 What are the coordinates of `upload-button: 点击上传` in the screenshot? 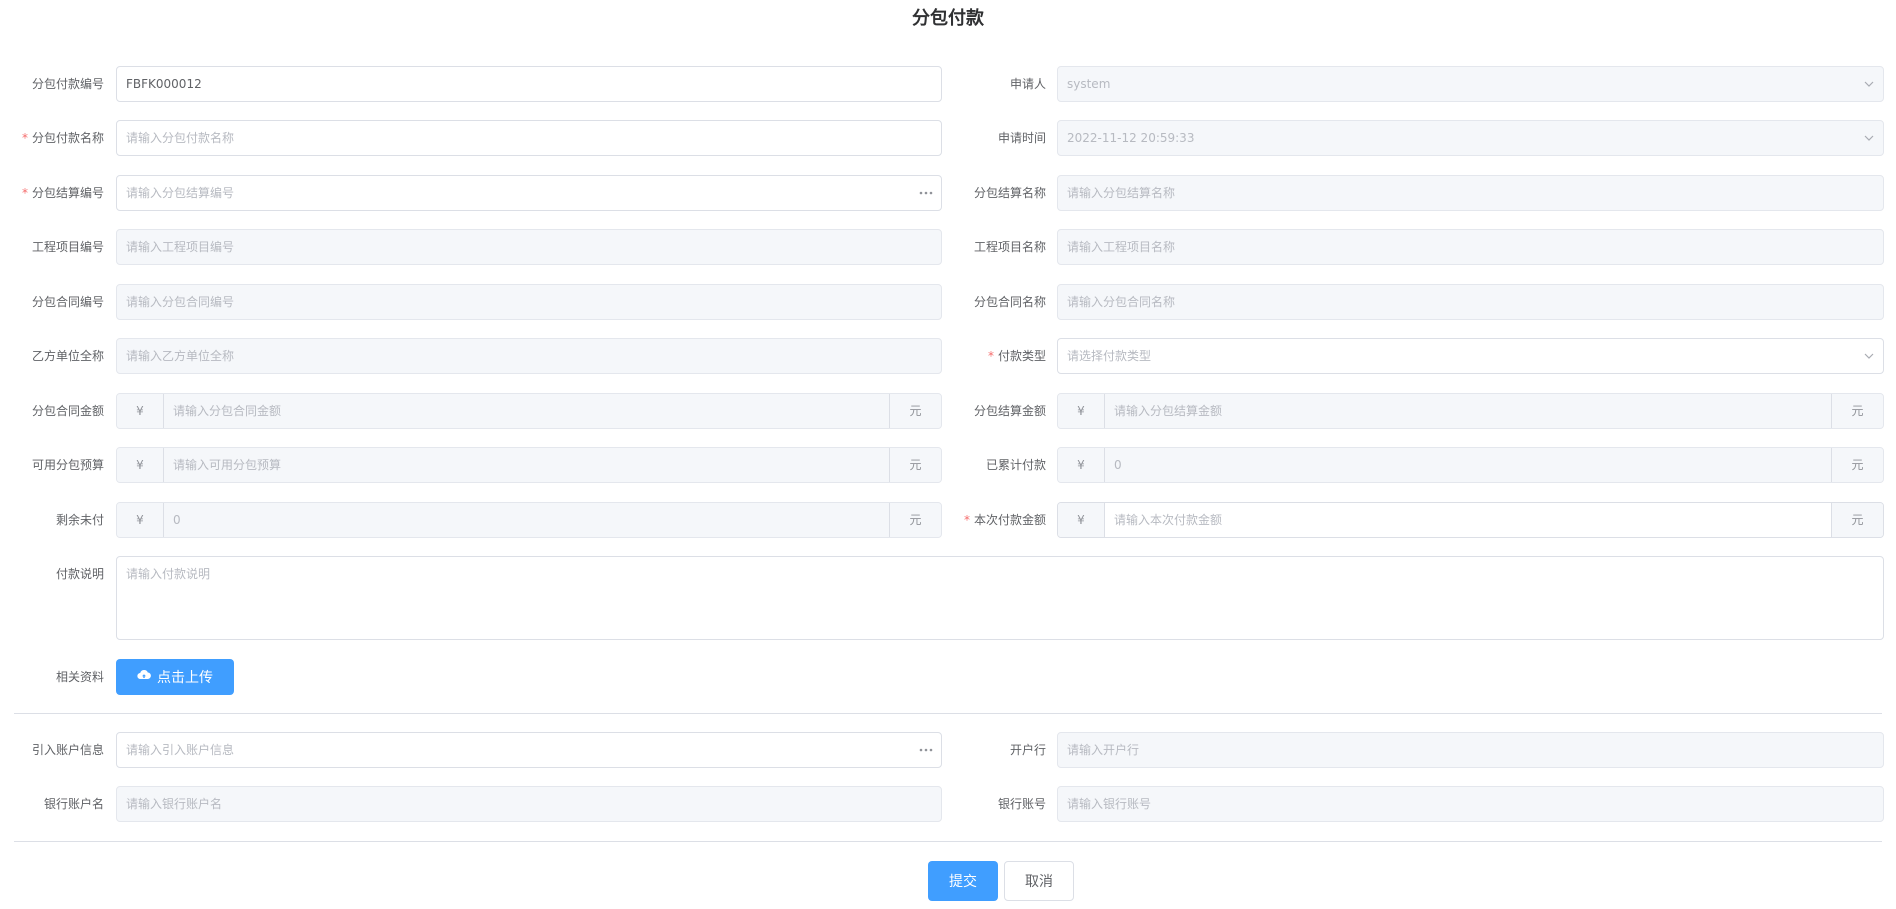 It's located at (175, 677).